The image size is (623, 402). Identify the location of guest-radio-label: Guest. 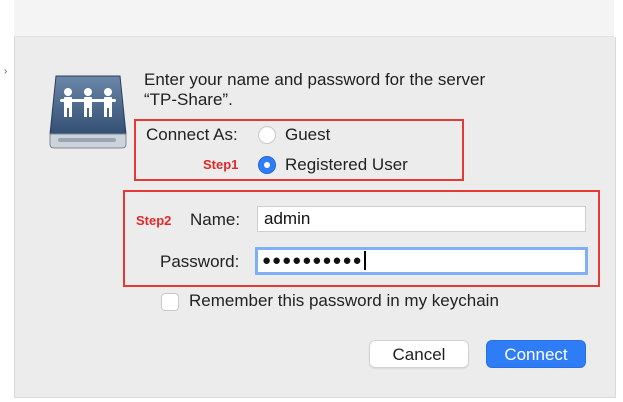
(307, 135).